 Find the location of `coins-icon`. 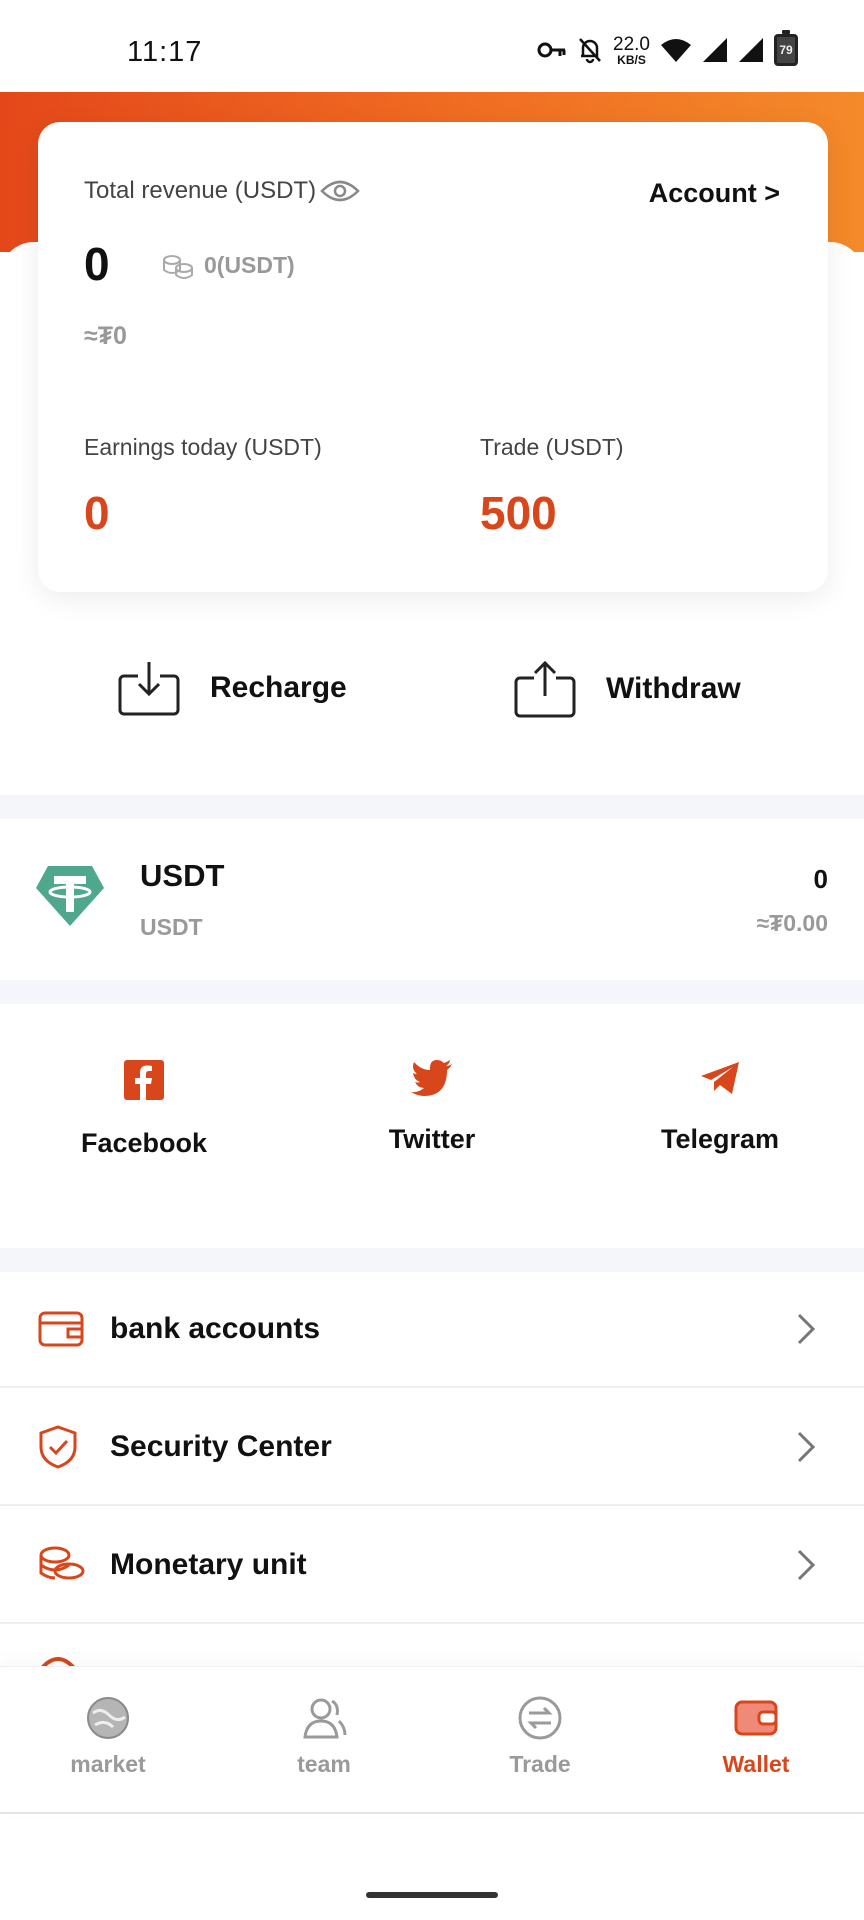

coins-icon is located at coordinates (178, 267).